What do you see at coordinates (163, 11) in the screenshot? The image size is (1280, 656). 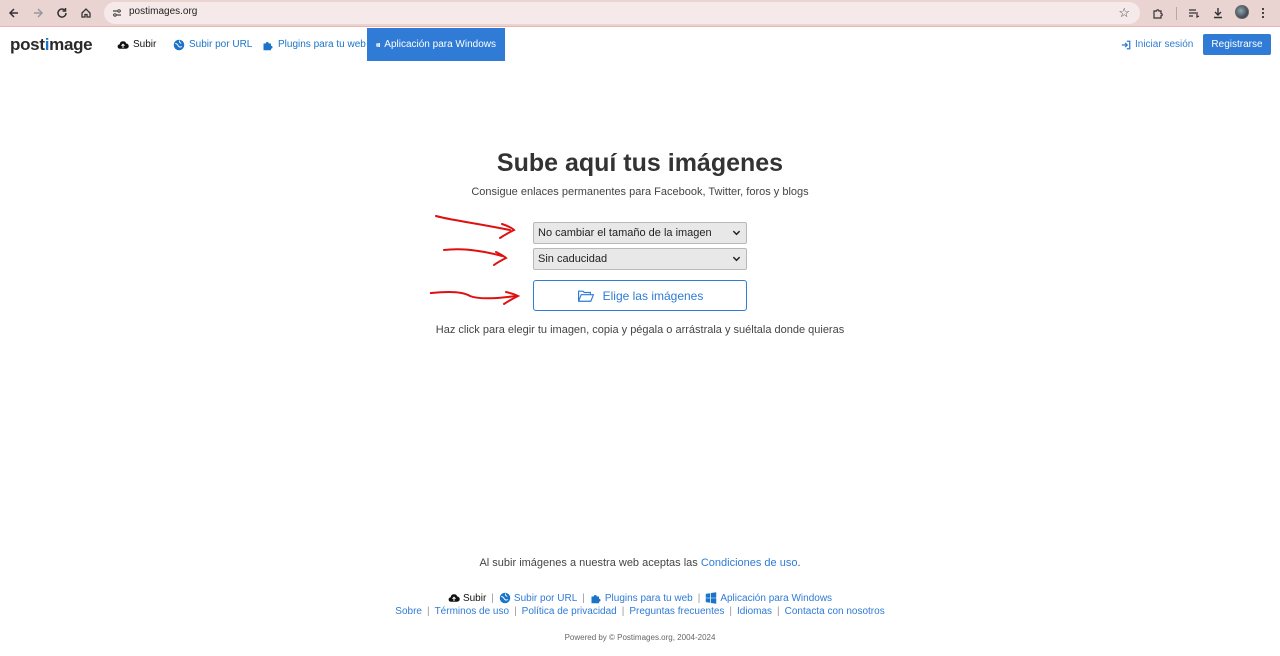 I see `url-text: postimages.org` at bounding box center [163, 11].